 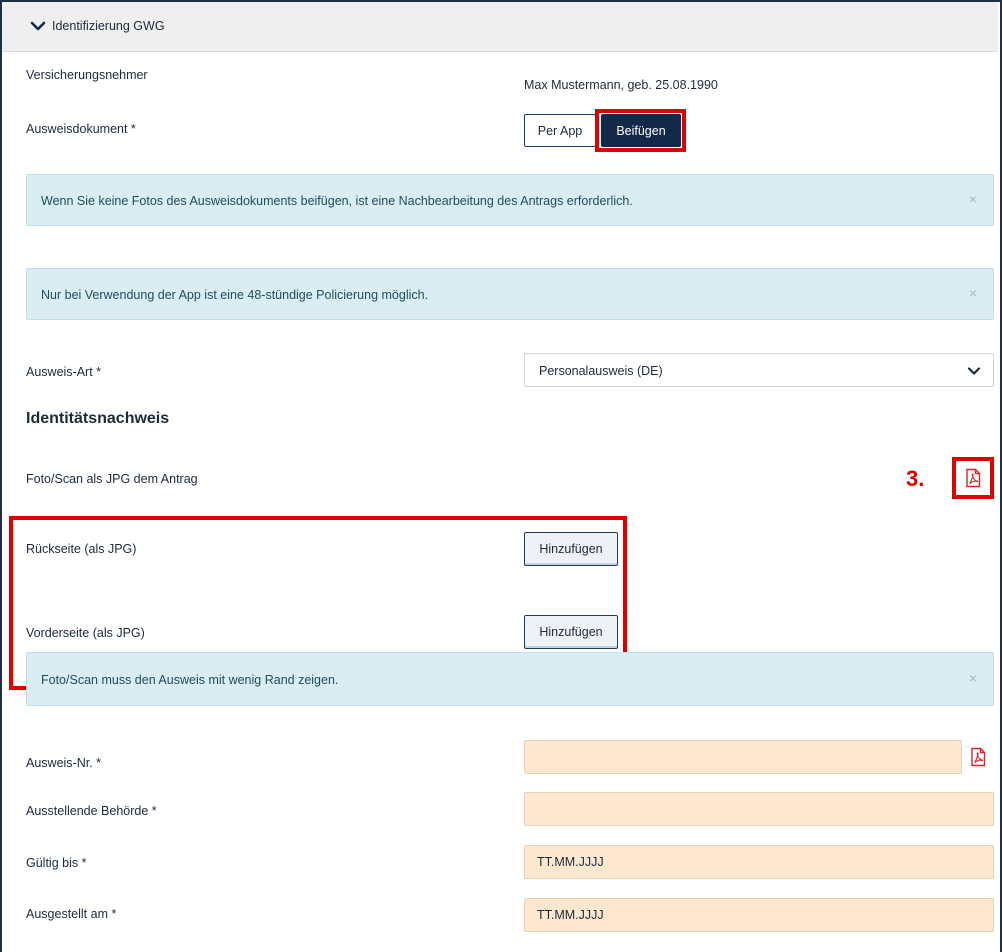 What do you see at coordinates (108, 26) in the screenshot?
I see `section-title: Identifizierung GWG` at bounding box center [108, 26].